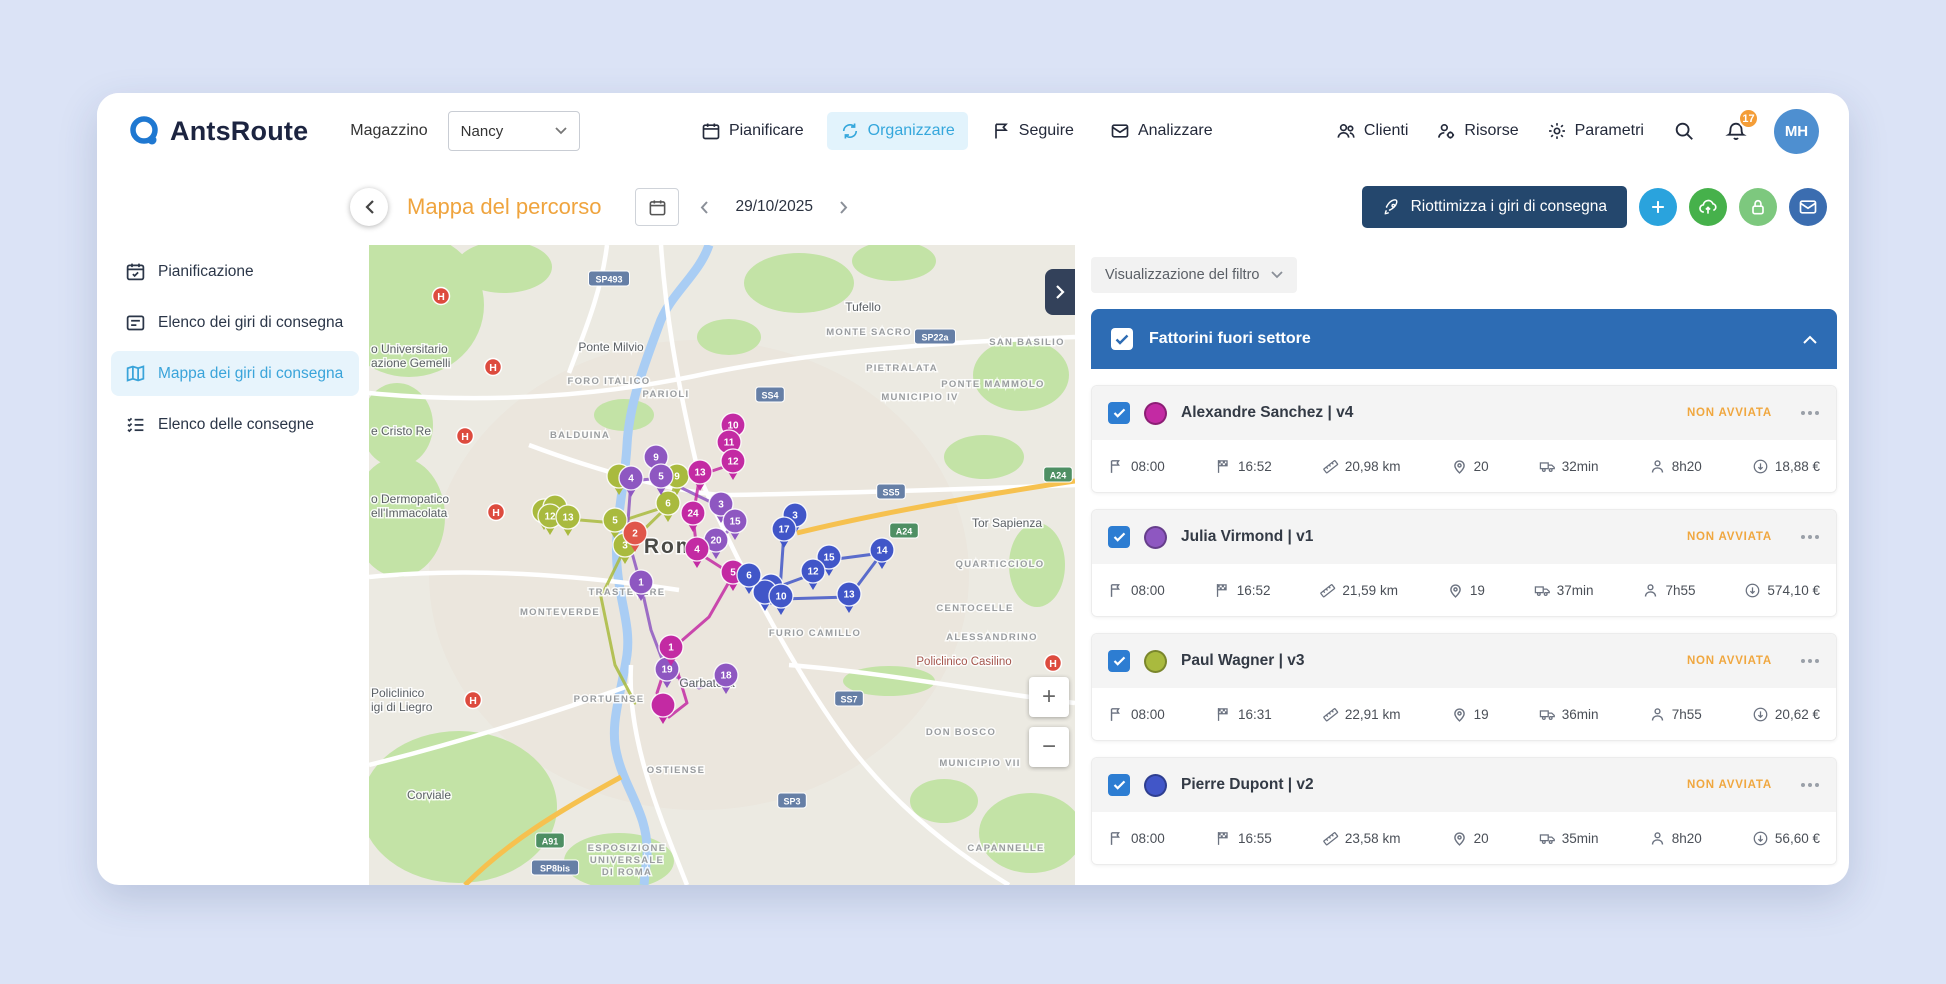 This screenshot has height=984, width=1946. Describe the element at coordinates (1032, 131) in the screenshot. I see `nav-seguire: Seguire` at that location.